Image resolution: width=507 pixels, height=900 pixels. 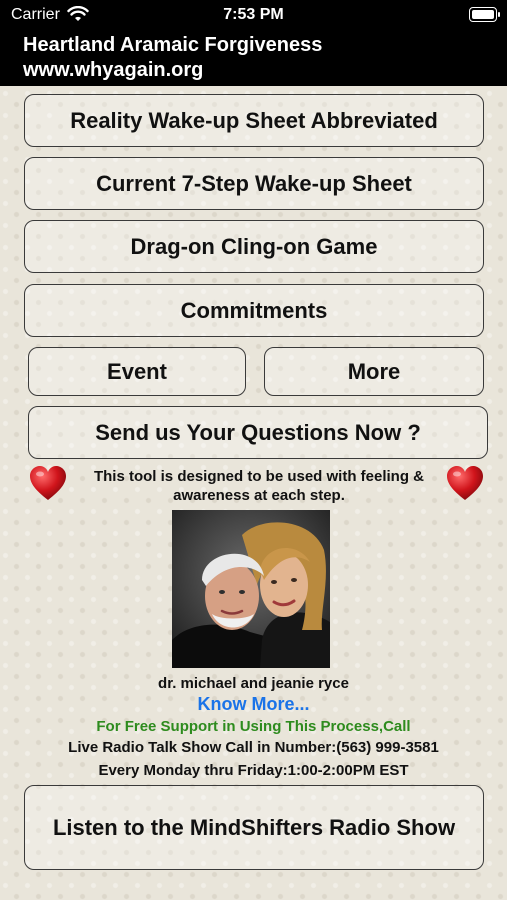 I want to click on status-bar: Carrier 7:53 PM, so click(x=253, y=15).